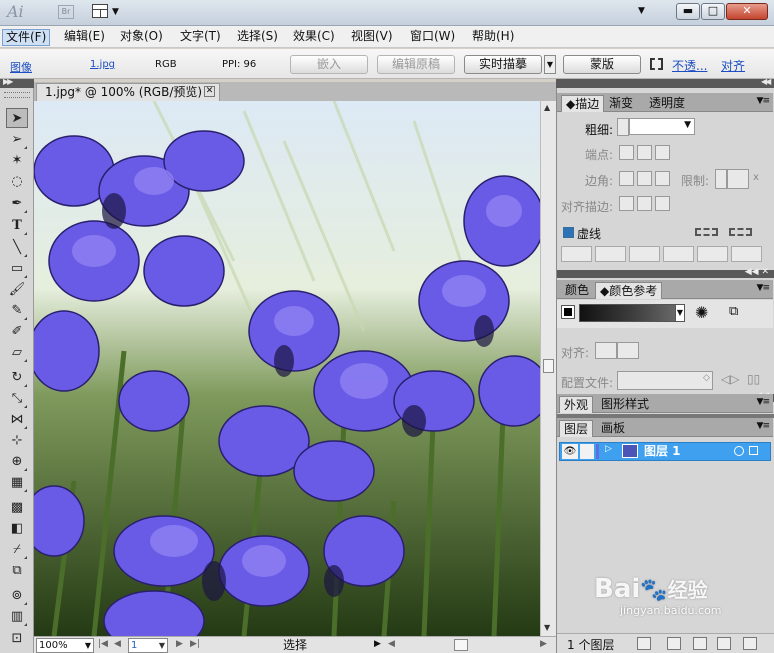 The height and width of the screenshot is (653, 774). What do you see at coordinates (662, 451) in the screenshot?
I see `layer-name: 图层 1` at bounding box center [662, 451].